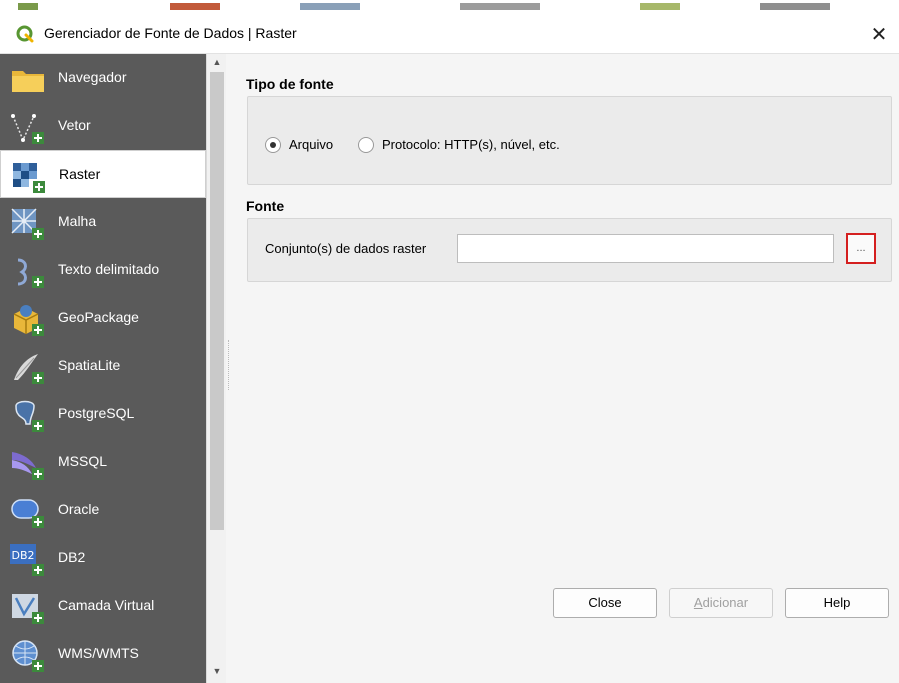 The height and width of the screenshot is (683, 899). I want to click on sidebar-item-malha: Malha, so click(103, 222).